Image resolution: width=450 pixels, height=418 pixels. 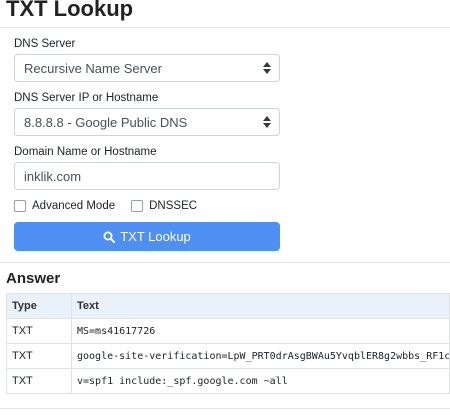 What do you see at coordinates (225, 262) in the screenshot?
I see `section-divider` at bounding box center [225, 262].